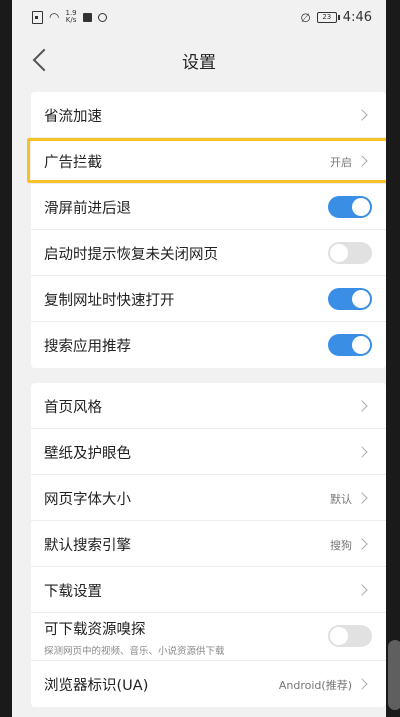 The height and width of the screenshot is (717, 400). I want to click on sim-card-icon, so click(37, 17).